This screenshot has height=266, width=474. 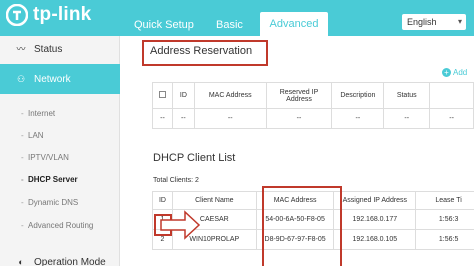 I want to click on sidebar-item-status: 〰 Status, so click(x=60, y=49).